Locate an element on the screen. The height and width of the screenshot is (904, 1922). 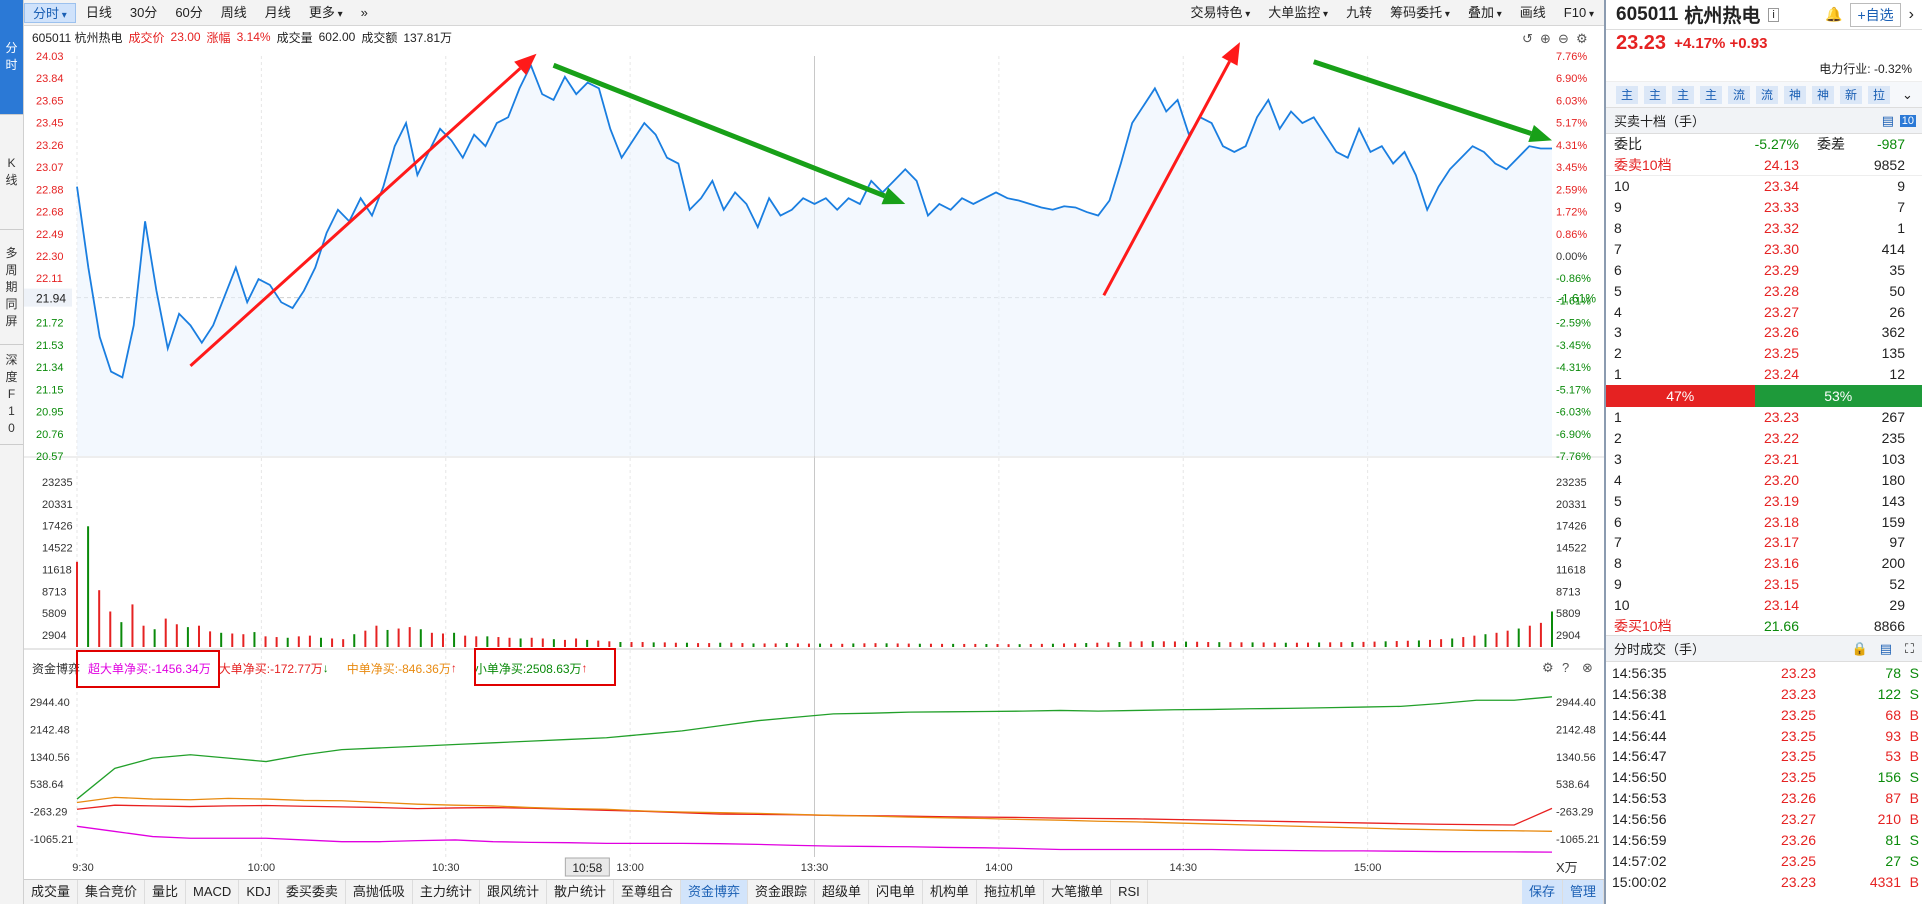
concept-tag-9: 拉 is located at coordinates (1879, 94).